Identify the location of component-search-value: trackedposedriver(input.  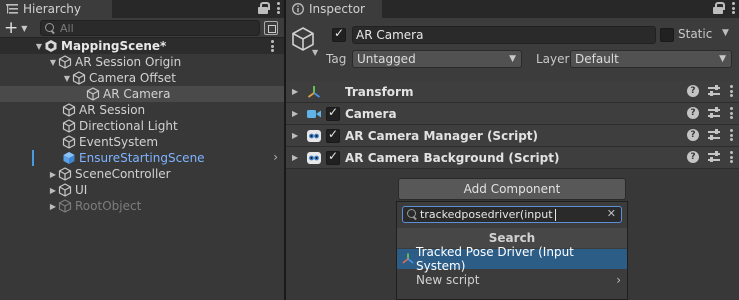
(486, 214).